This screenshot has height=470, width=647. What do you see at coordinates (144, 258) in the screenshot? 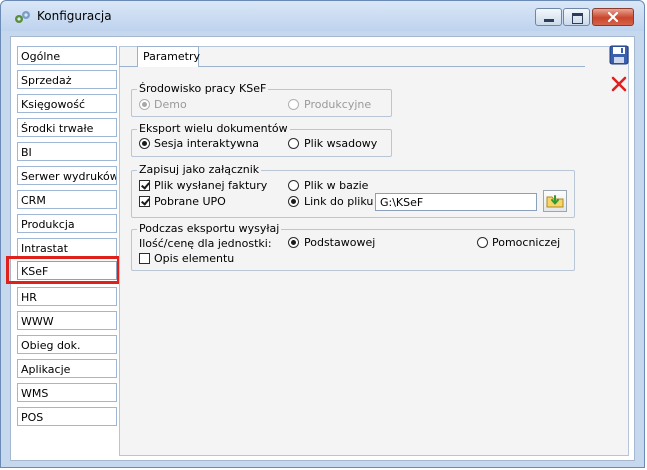
I see `check-opis-elementu` at bounding box center [144, 258].